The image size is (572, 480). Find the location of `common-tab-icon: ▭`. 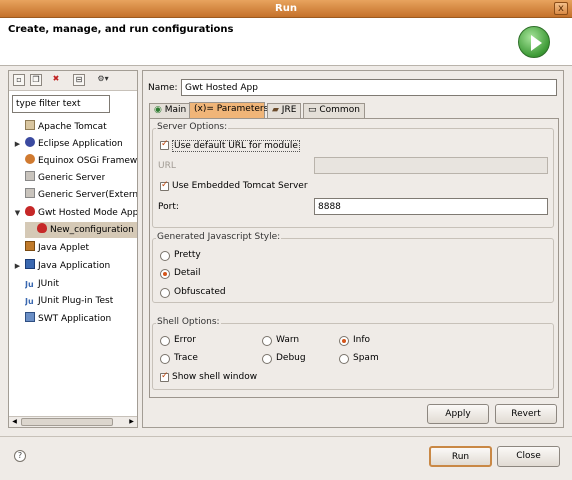

common-tab-icon: ▭ is located at coordinates (314, 110).